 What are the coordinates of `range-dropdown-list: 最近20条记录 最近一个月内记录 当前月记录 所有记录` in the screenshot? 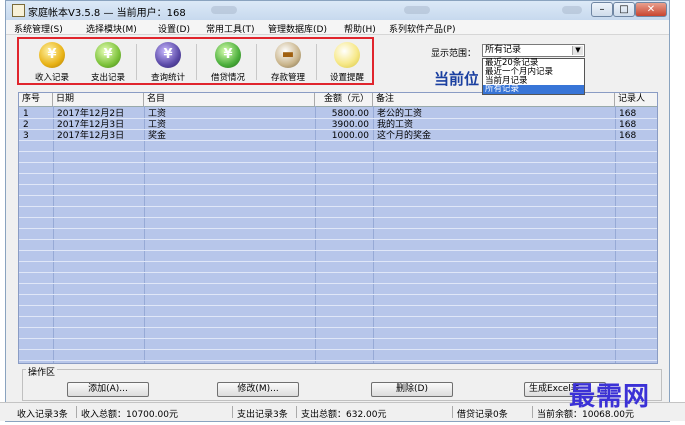 It's located at (533, 76).